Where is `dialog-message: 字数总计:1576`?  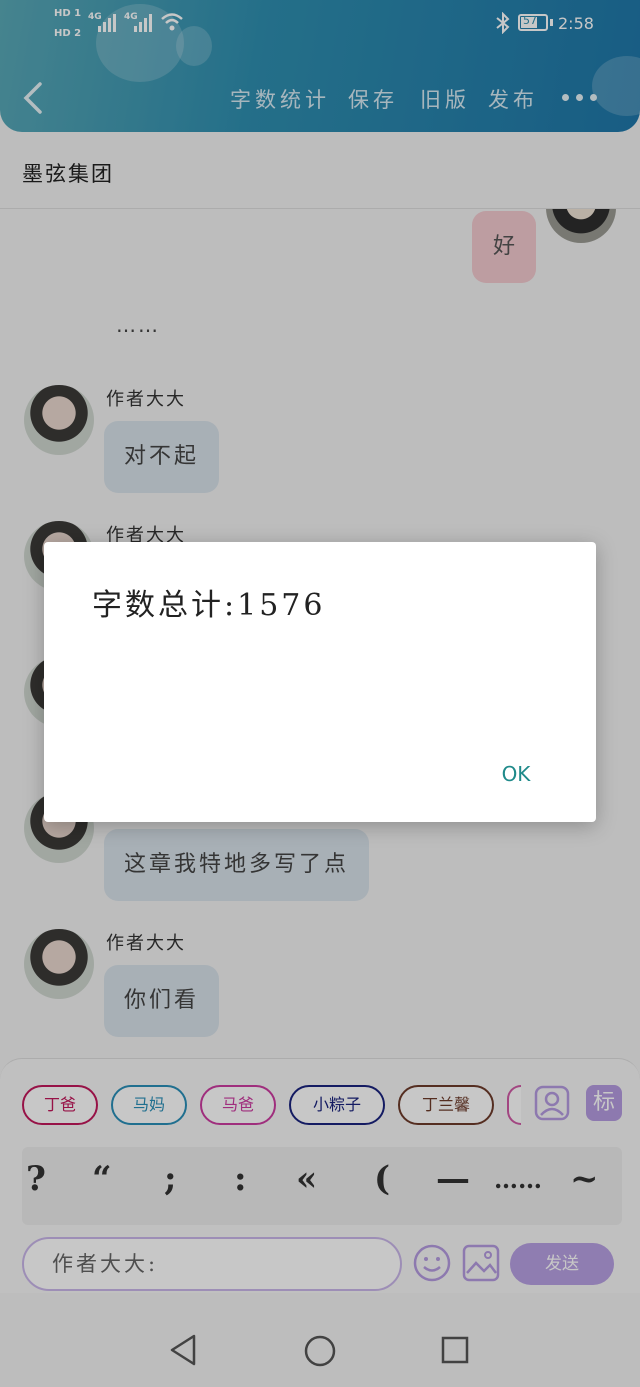
dialog-message: 字数总计:1576 is located at coordinates (209, 605).